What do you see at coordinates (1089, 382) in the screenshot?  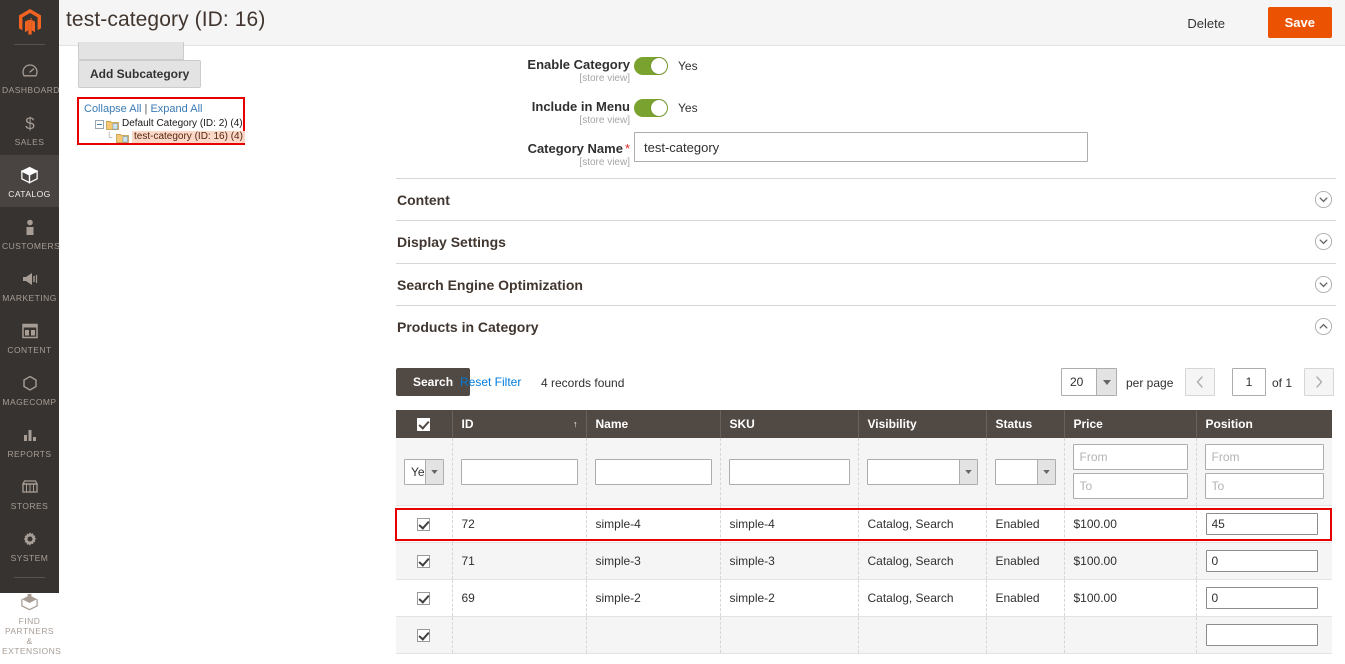 I see `per-page-select: 20` at bounding box center [1089, 382].